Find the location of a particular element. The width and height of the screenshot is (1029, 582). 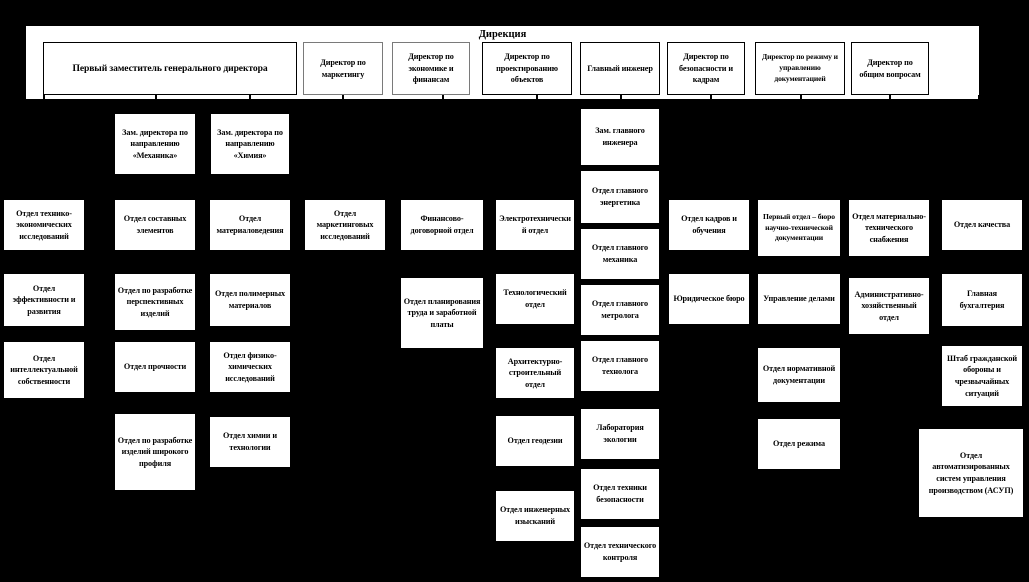

directorate-member-marketing: Директор по маркетингу is located at coordinates (343, 68).